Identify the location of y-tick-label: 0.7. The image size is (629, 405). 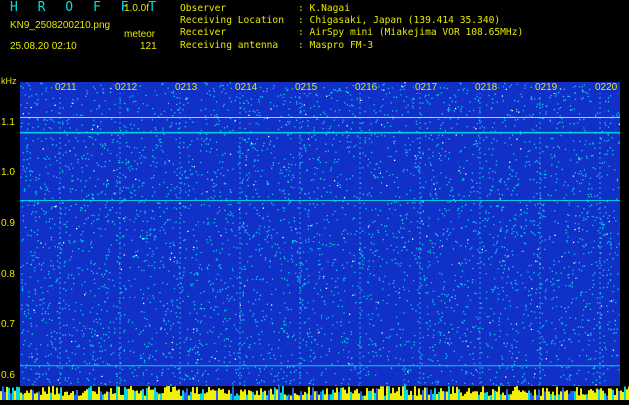
(8, 324).